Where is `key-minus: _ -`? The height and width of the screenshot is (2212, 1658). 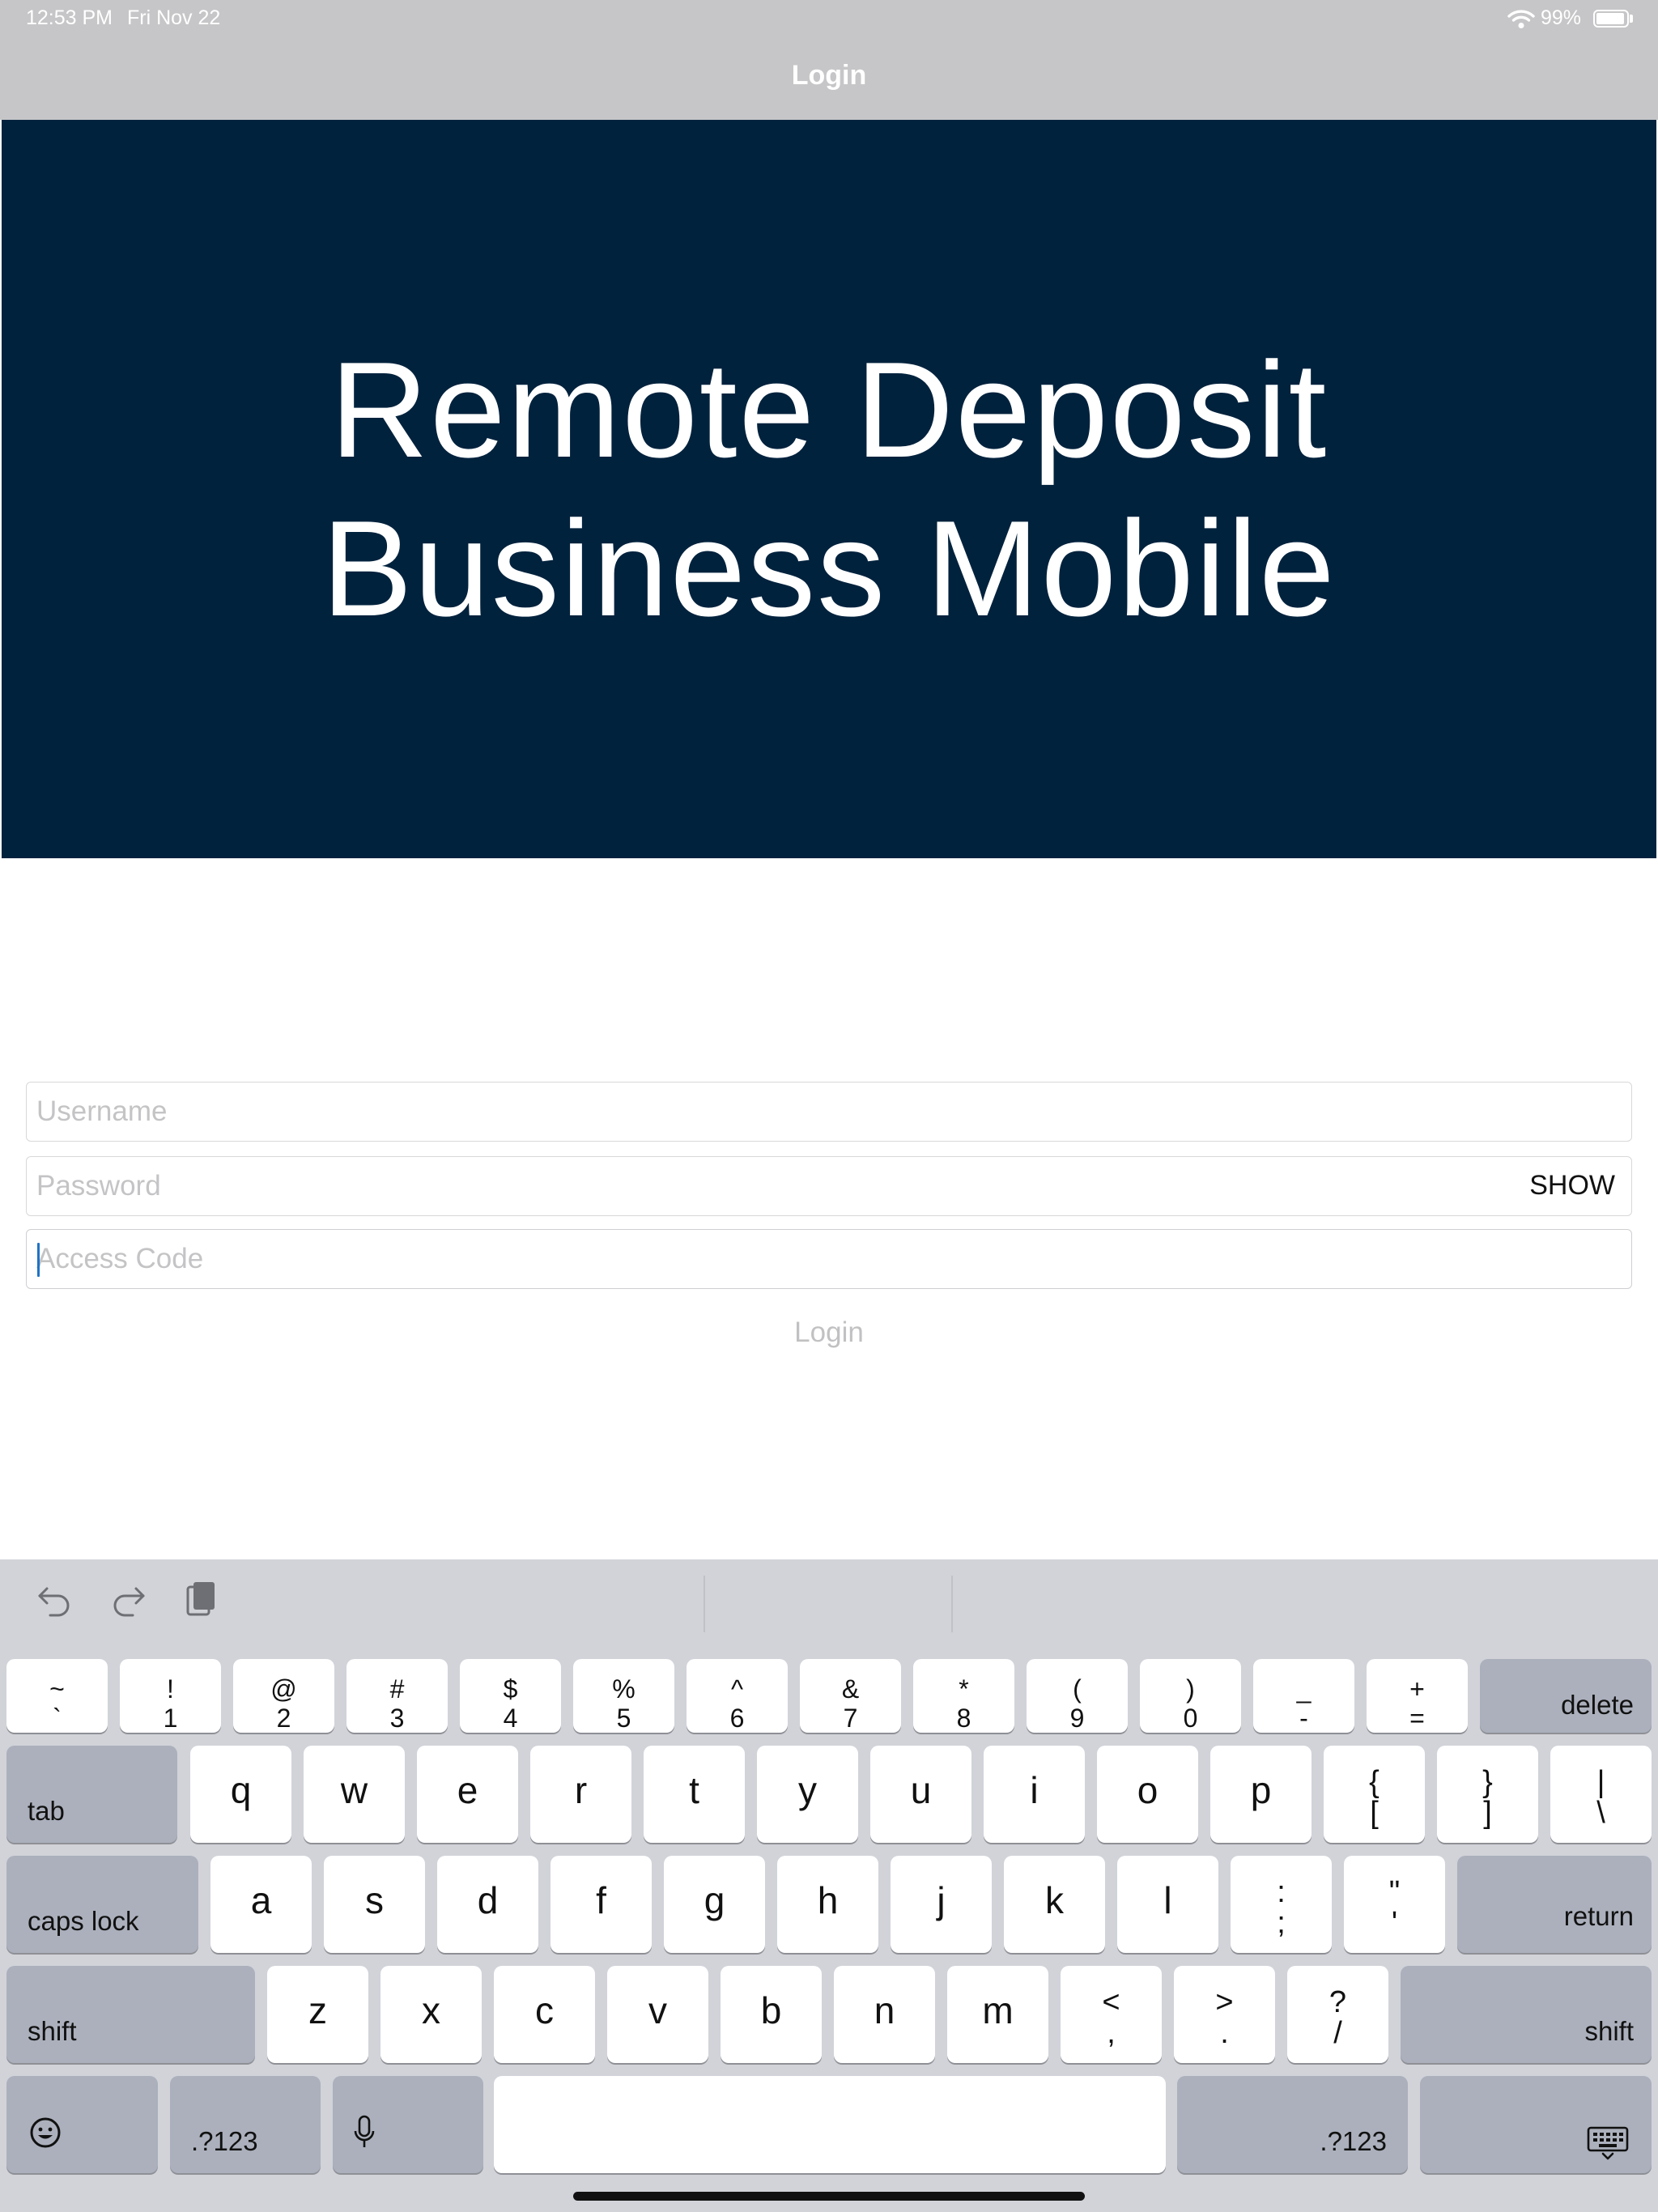 key-minus: _ - is located at coordinates (1303, 1696).